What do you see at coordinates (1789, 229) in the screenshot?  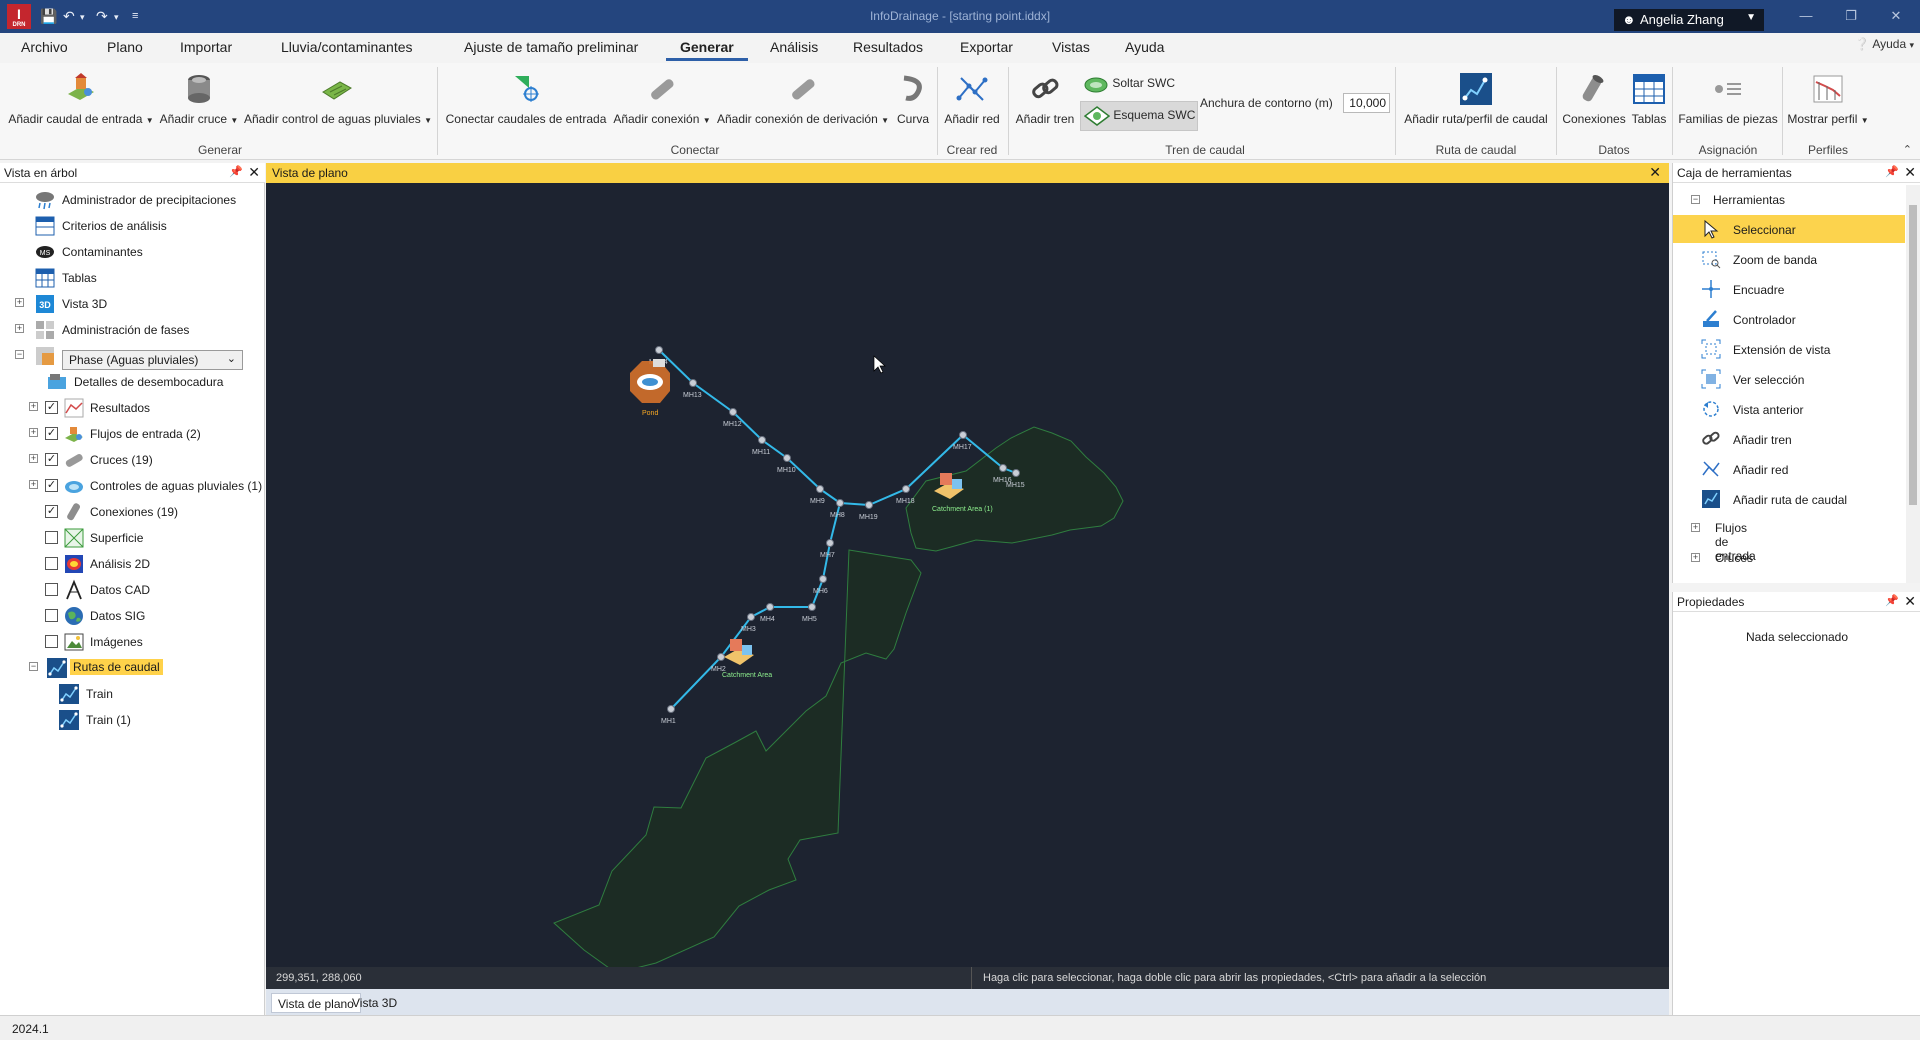 I see `tool-select: Seleccionar` at bounding box center [1789, 229].